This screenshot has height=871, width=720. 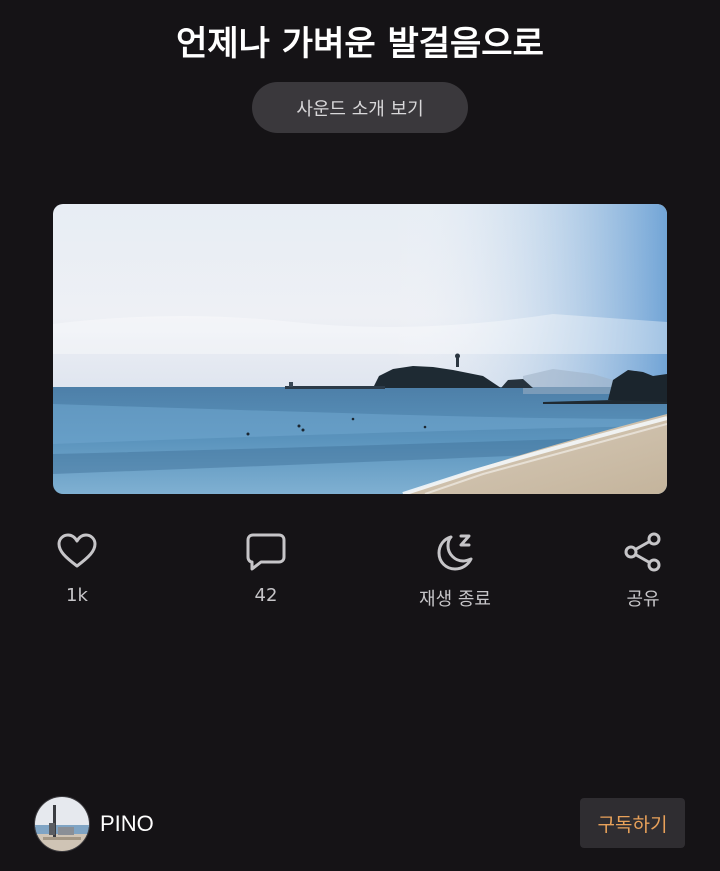 What do you see at coordinates (360, 44) in the screenshot?
I see `page-title: 언제나 가벼운 발걸음으로` at bounding box center [360, 44].